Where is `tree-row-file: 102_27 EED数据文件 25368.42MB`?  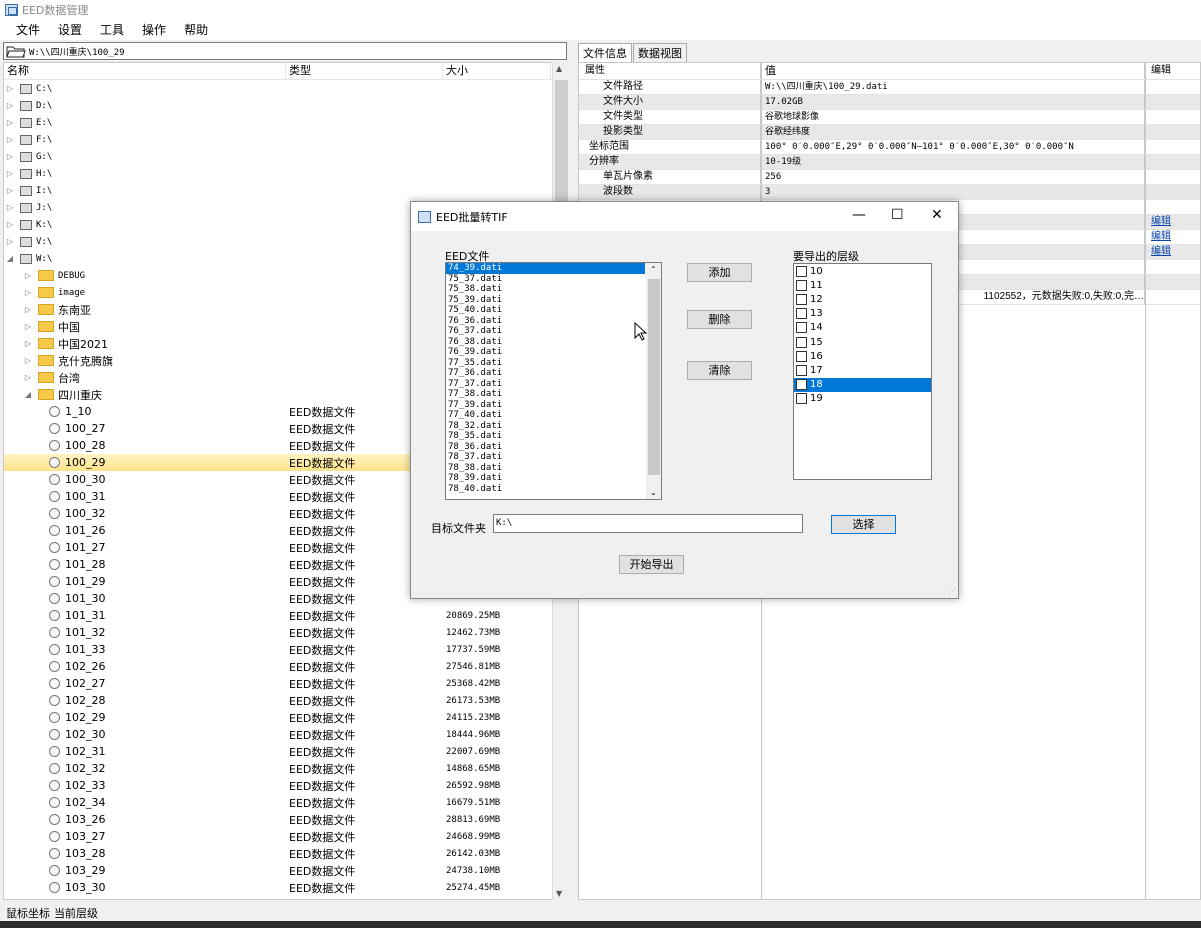 tree-row-file: 102_27 EED数据文件 25368.42MB is located at coordinates (286, 683).